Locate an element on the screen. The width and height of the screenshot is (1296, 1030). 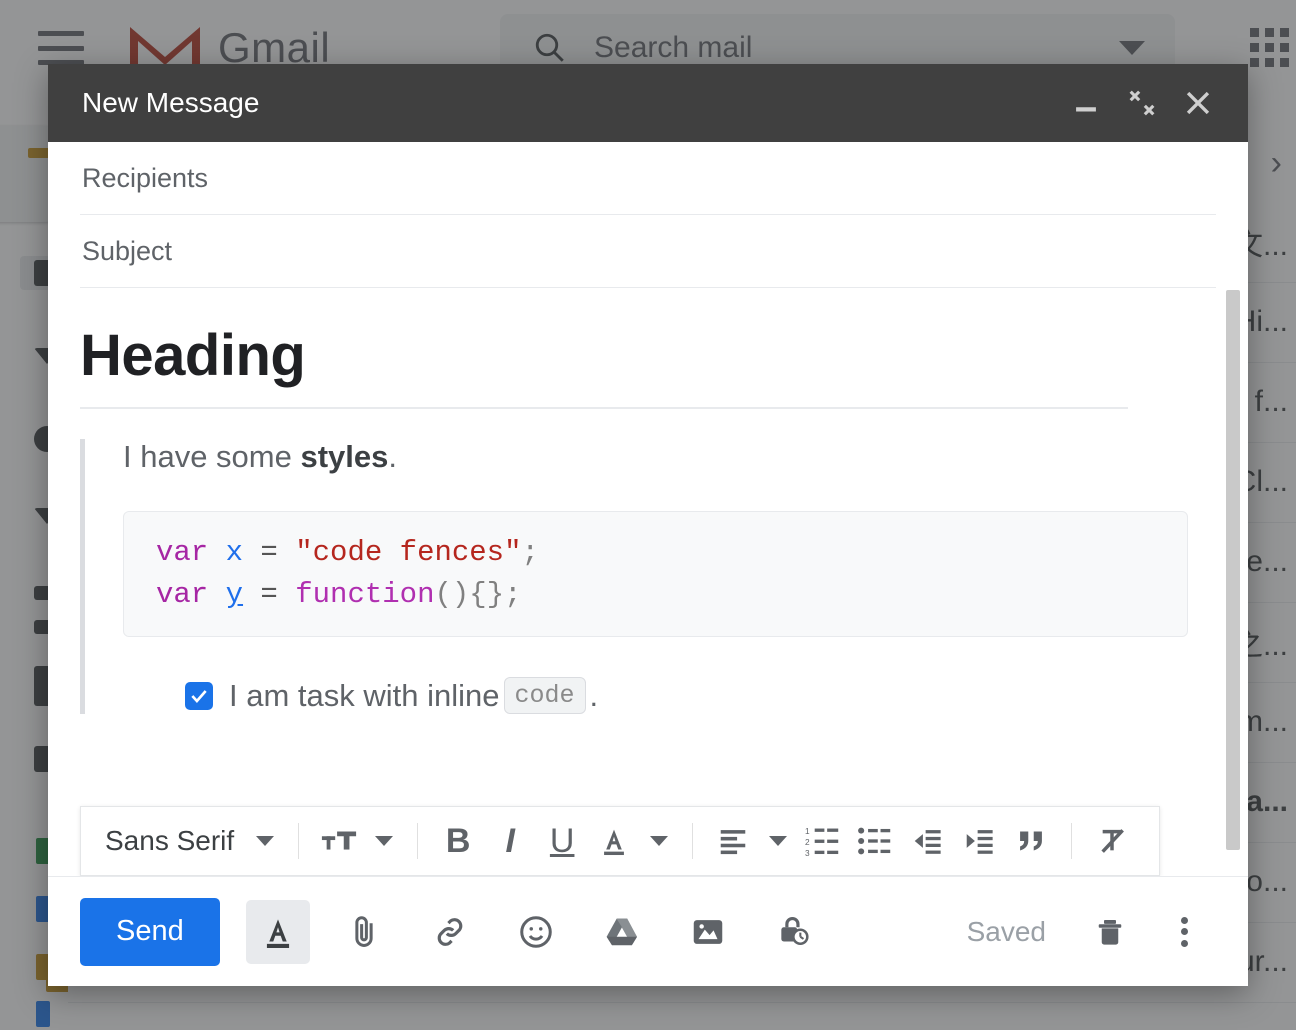
insert-emoji-button is located at coordinates (536, 932).